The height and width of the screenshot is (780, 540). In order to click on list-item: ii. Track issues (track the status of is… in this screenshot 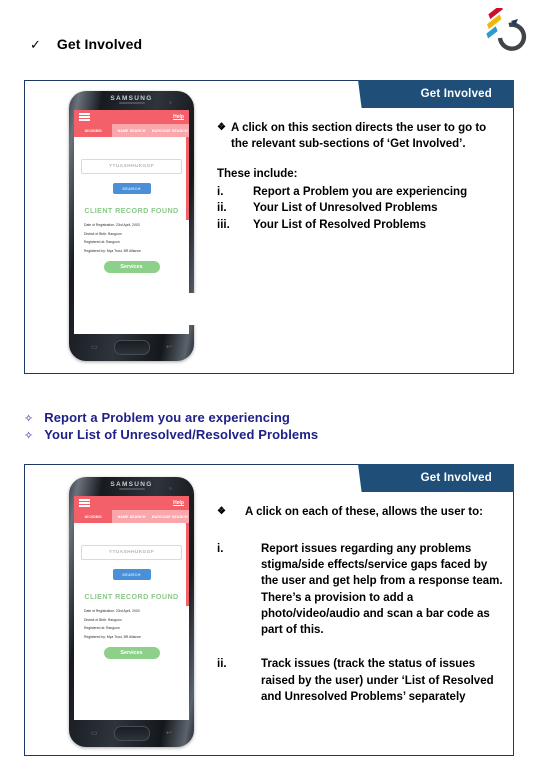, I will do `click(362, 680)`.